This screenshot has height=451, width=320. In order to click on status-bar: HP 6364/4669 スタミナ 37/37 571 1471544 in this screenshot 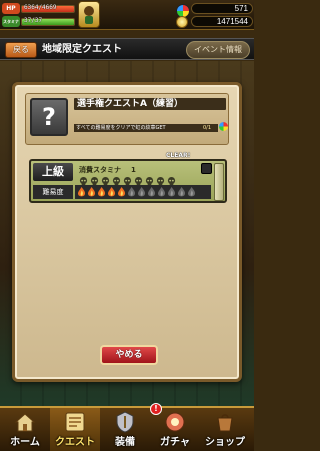, I will do `click(127, 15)`.